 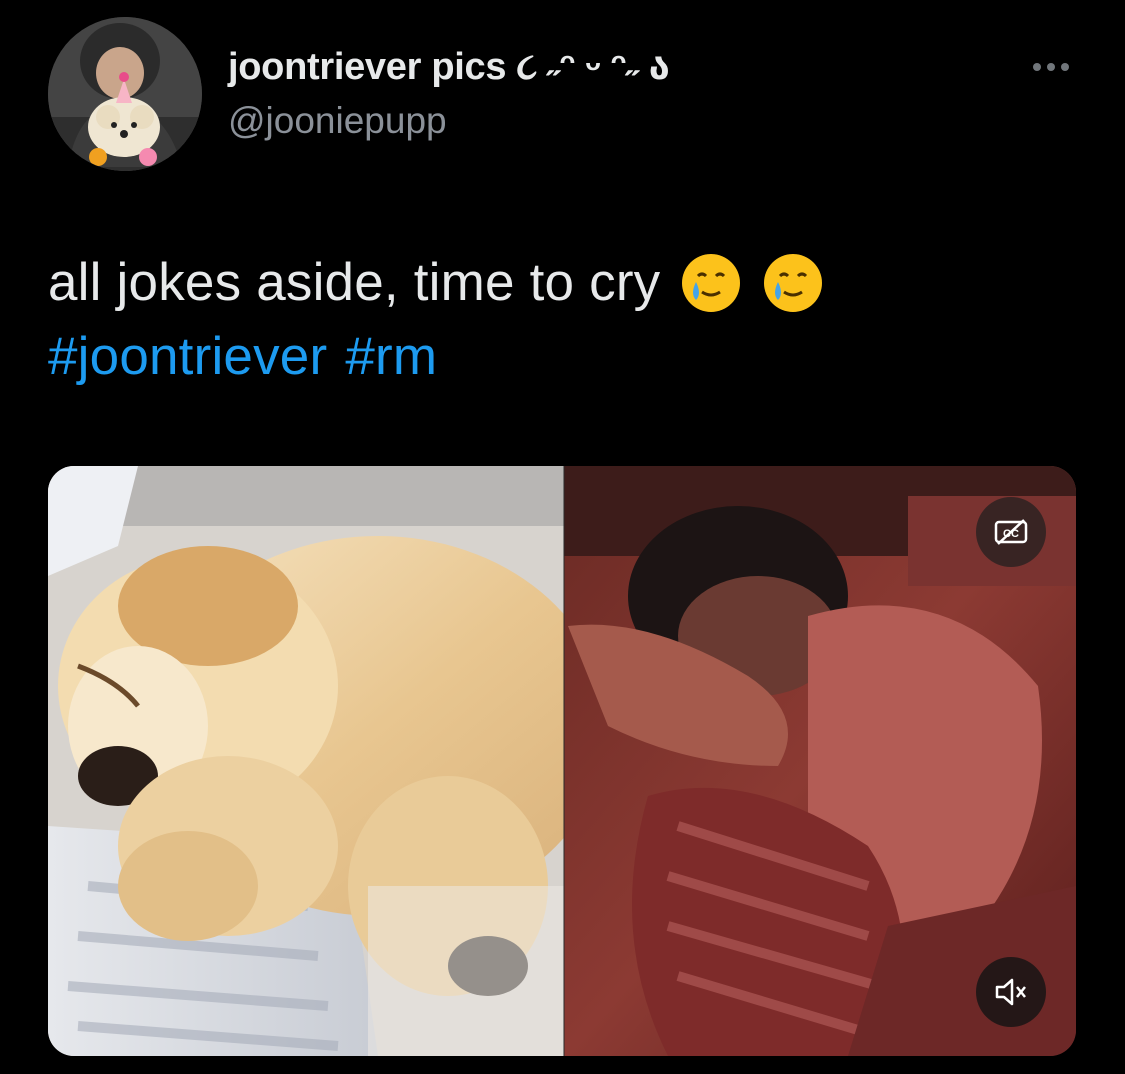 I want to click on hashtag-rm: #rm, so click(x=391, y=357).